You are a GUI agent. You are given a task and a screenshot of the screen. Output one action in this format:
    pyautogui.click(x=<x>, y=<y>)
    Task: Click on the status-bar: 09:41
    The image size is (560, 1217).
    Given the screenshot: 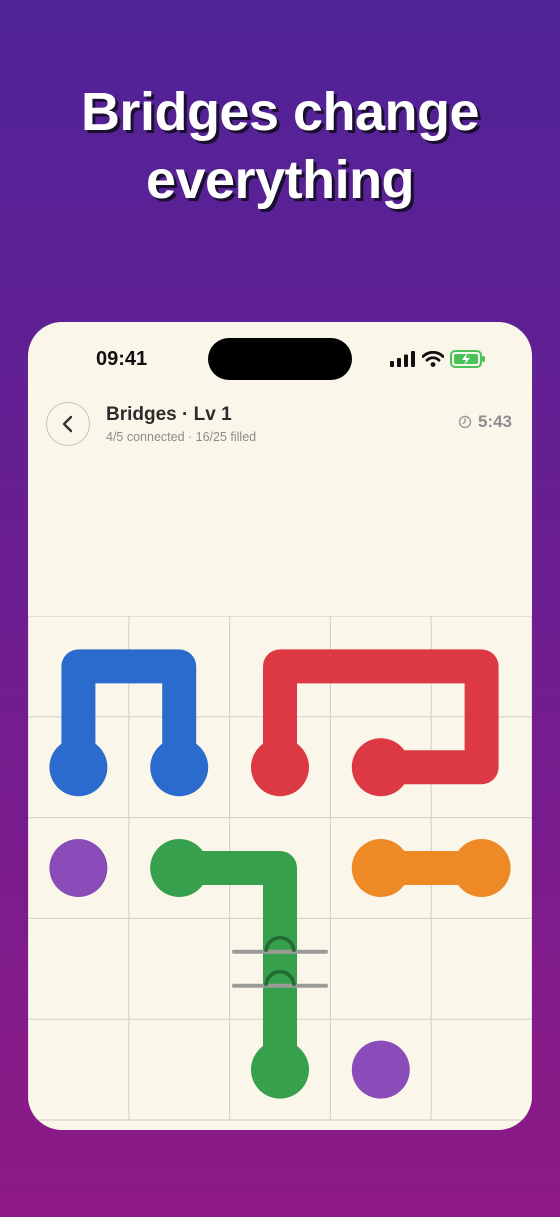 What is the action you would take?
    pyautogui.click(x=280, y=357)
    